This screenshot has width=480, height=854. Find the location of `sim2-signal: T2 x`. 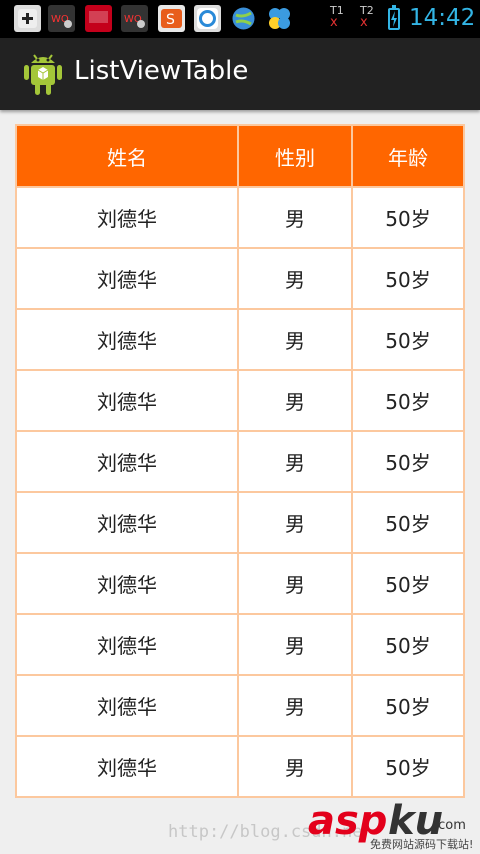

sim2-signal: T2 x is located at coordinates (367, 17).